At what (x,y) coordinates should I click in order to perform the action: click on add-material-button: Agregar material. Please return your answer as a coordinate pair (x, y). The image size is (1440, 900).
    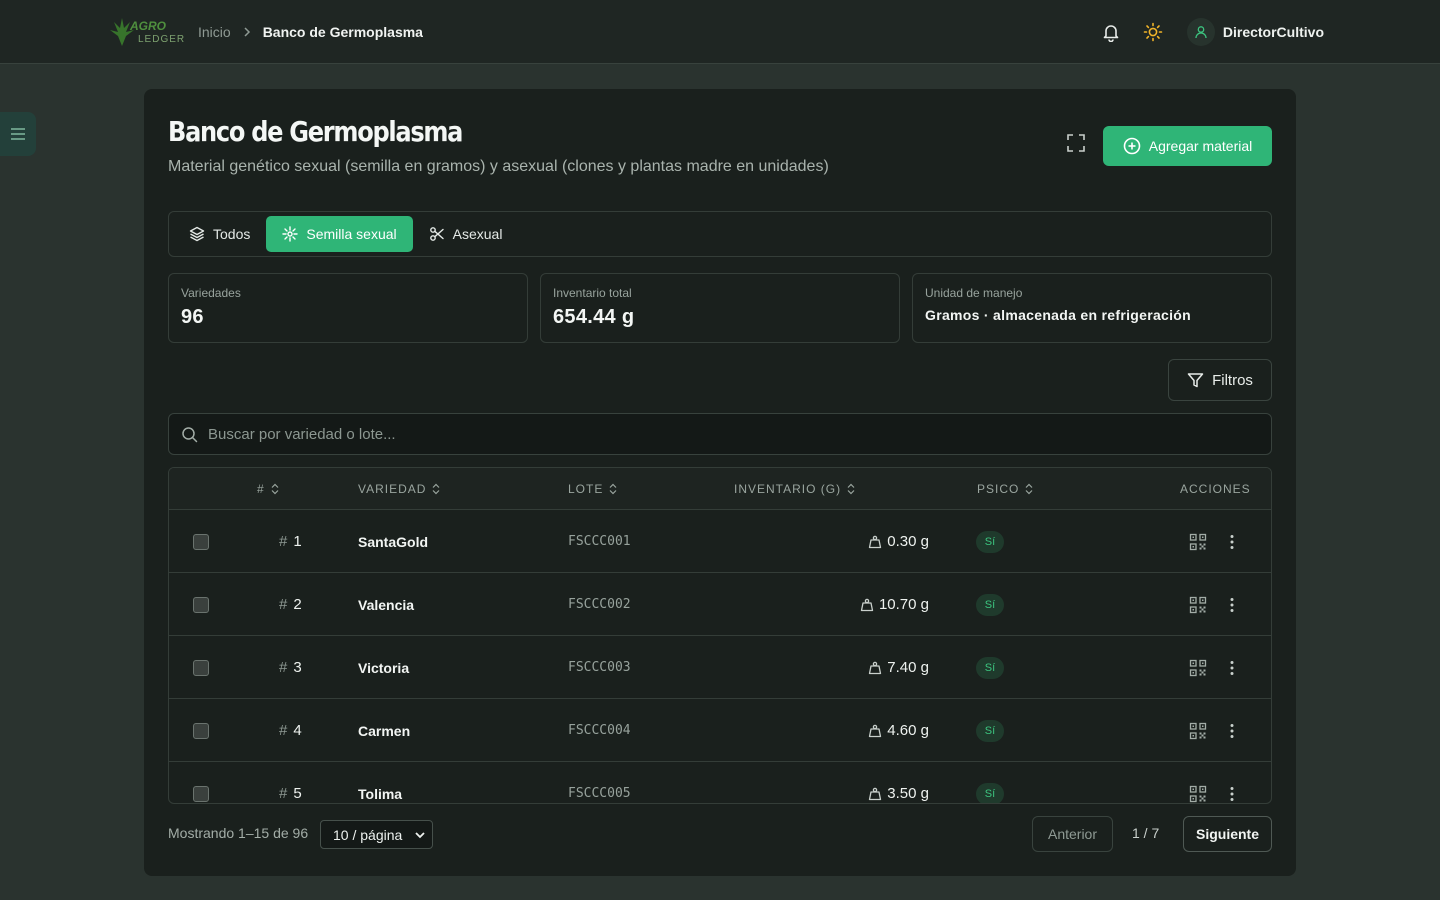
    Looking at the image, I should click on (1187, 146).